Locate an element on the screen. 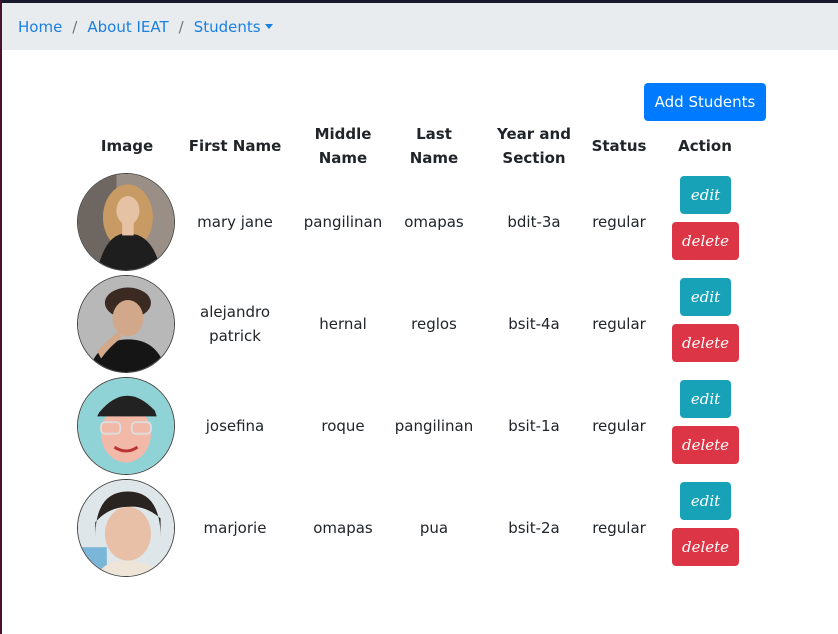 The image size is (838, 634). caret-down-icon is located at coordinates (268, 26).